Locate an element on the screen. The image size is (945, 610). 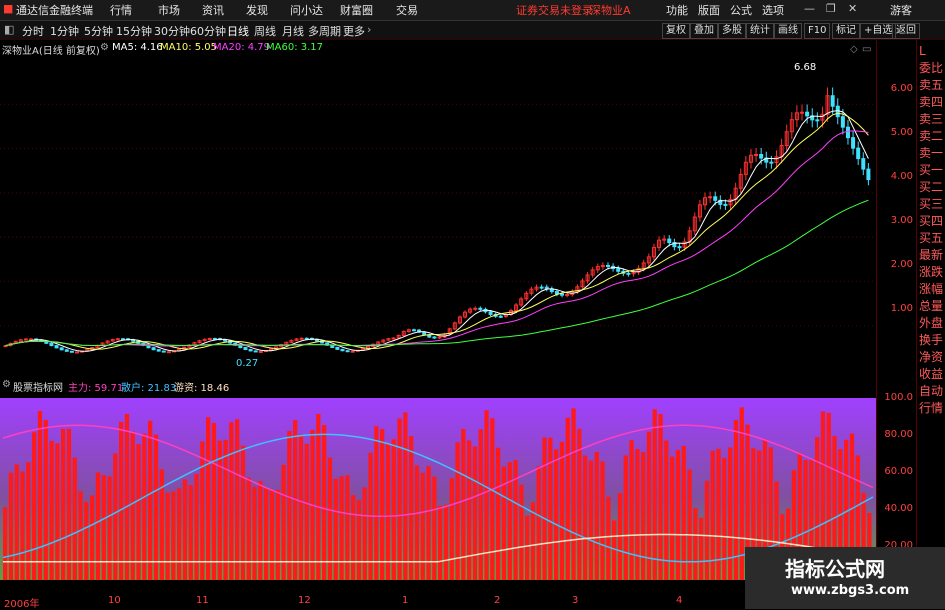
sidebar-item: 换手 is located at coordinates (931, 340).